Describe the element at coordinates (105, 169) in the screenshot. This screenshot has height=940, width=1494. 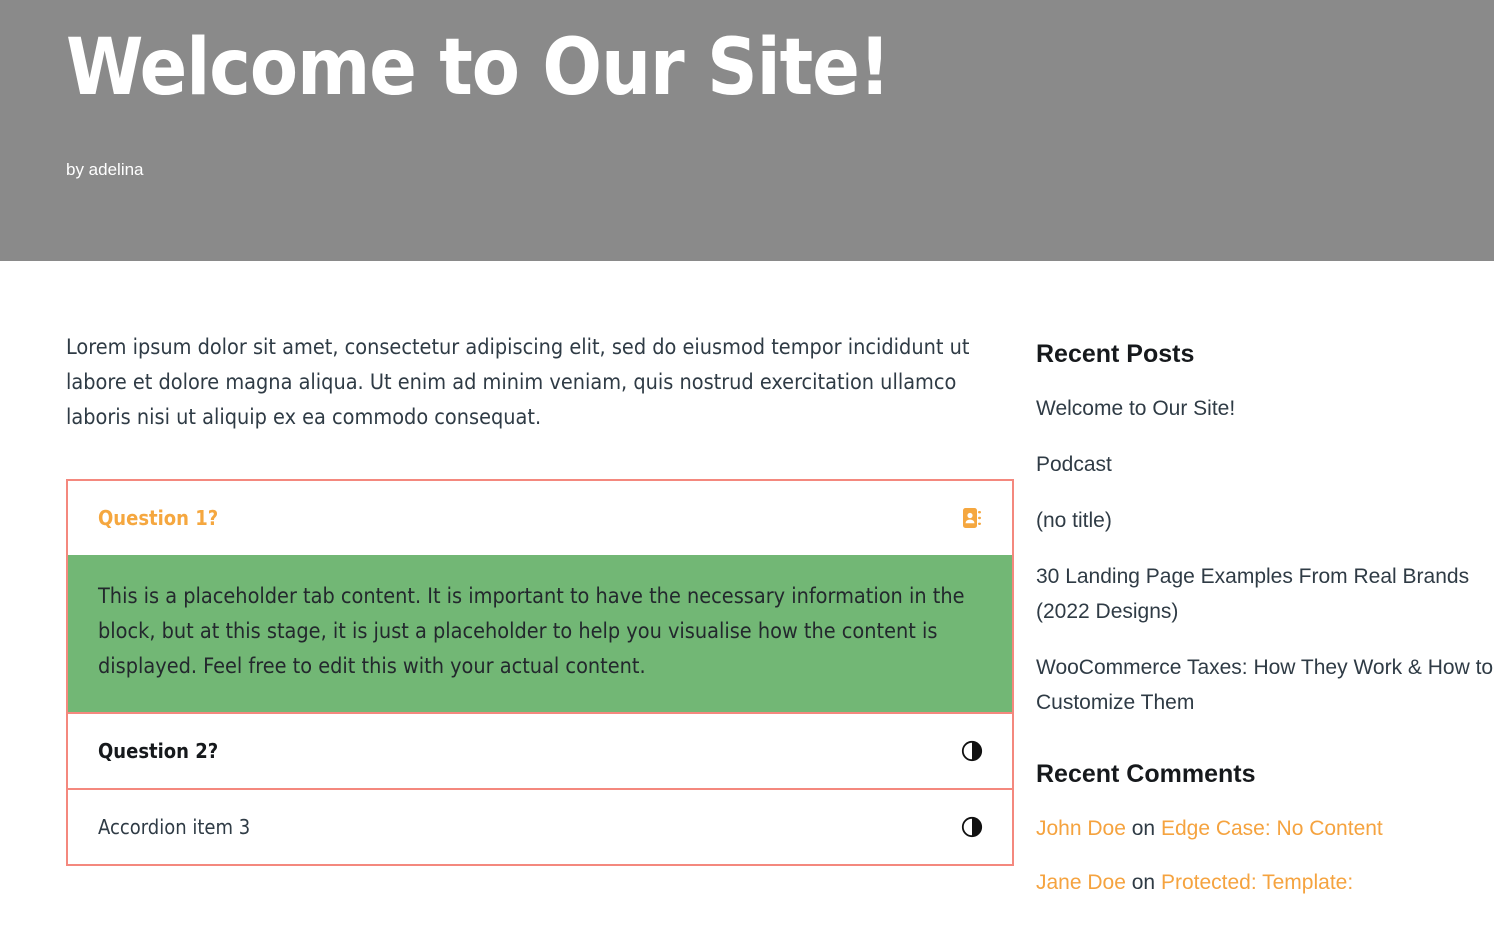
I see `post-byline: by adelina` at that location.